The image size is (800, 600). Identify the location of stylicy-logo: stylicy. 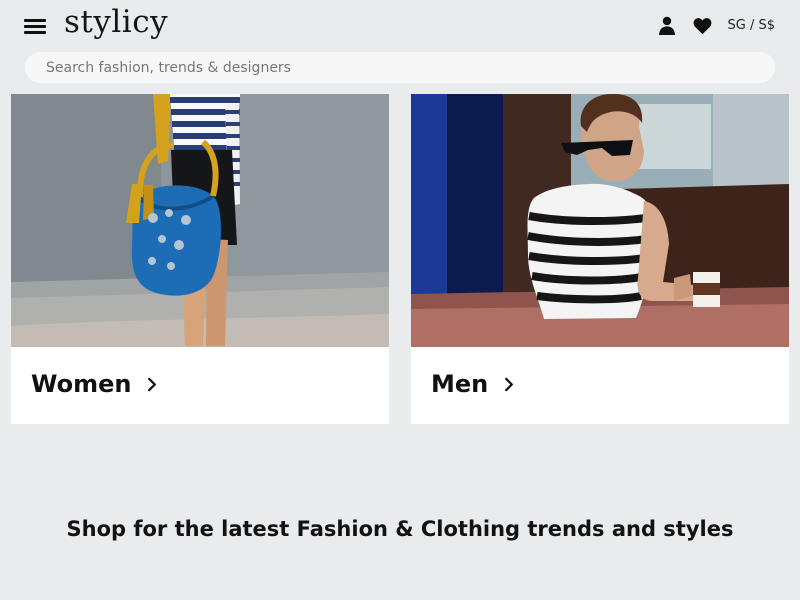
(116, 22).